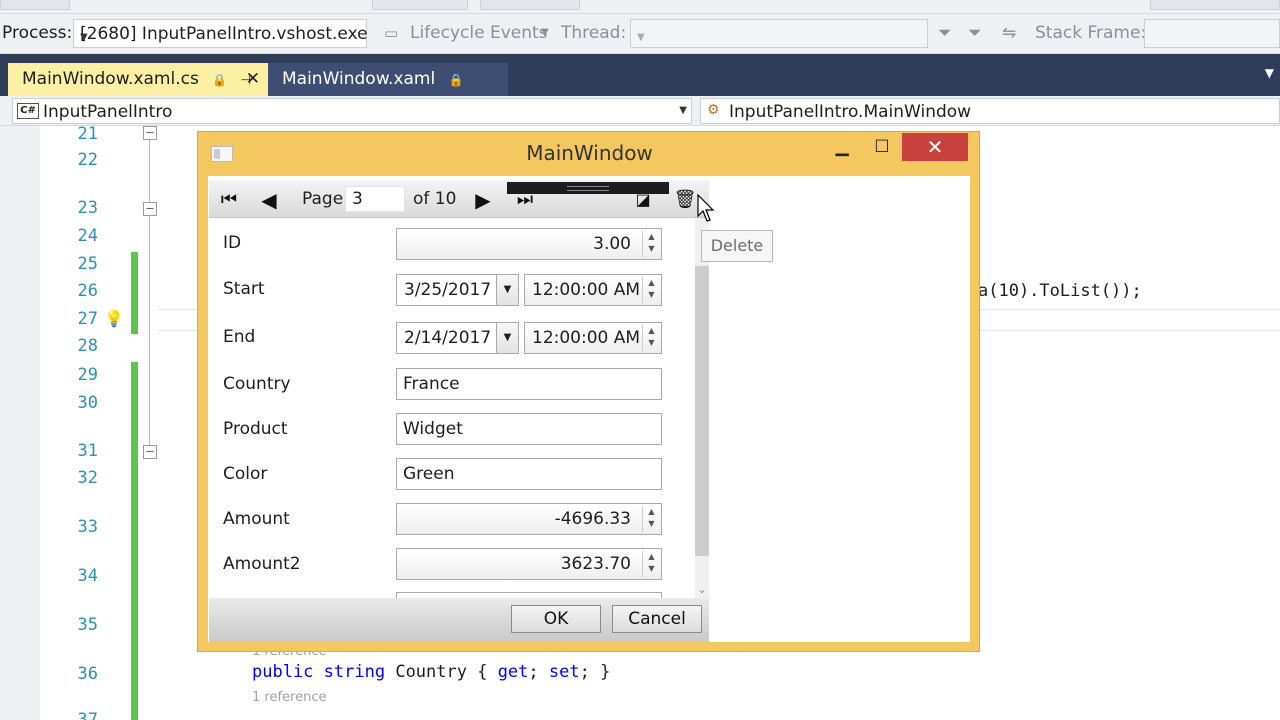 This screenshot has height=720, width=1280. What do you see at coordinates (713, 110) in the screenshot?
I see `class-icon: ⚙` at bounding box center [713, 110].